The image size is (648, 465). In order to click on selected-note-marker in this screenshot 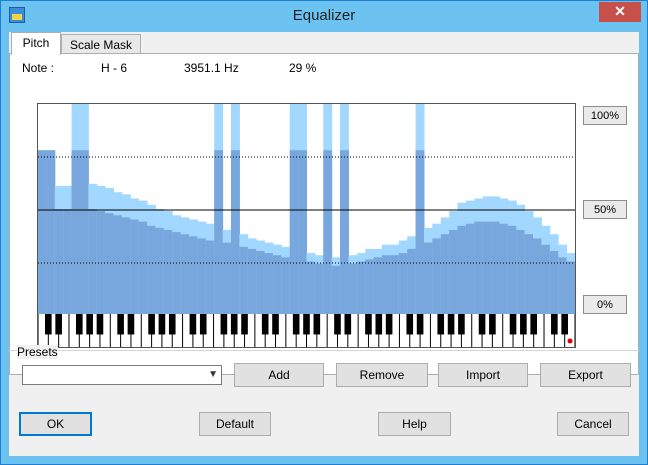, I will do `click(570, 341)`.